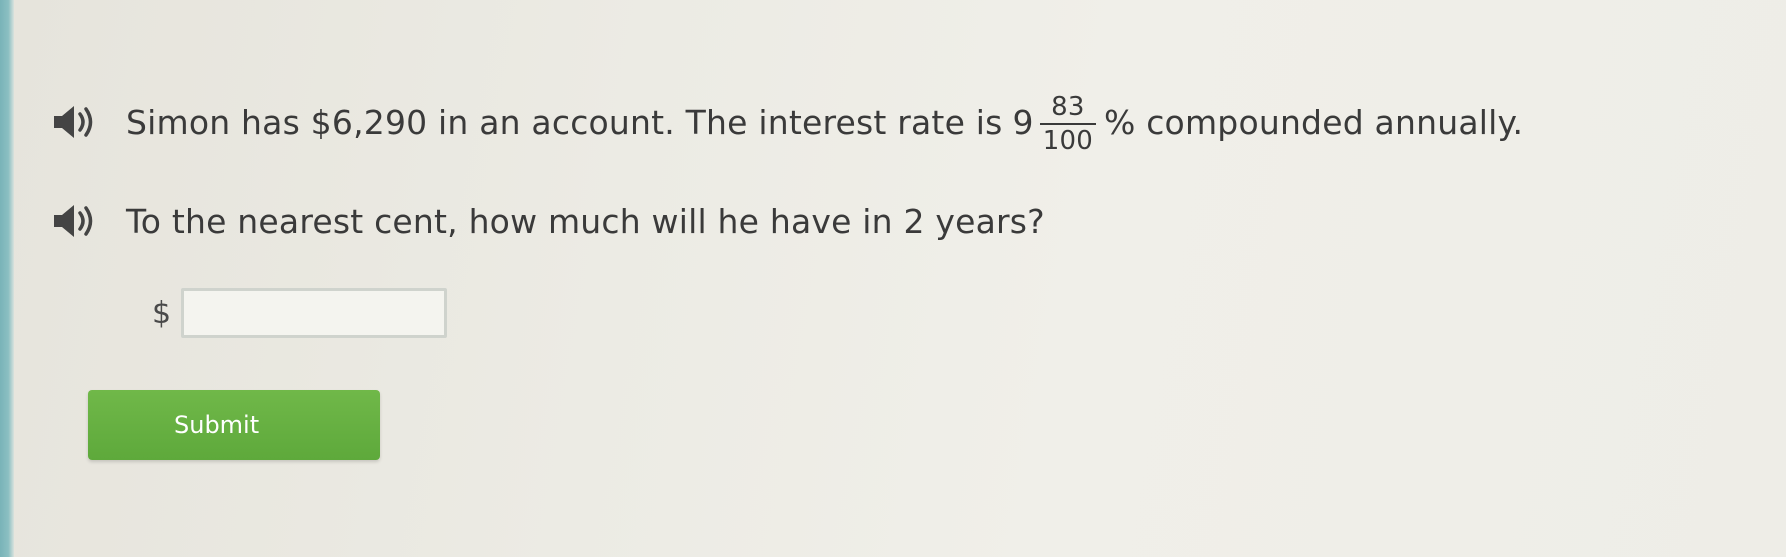 This screenshot has height=557, width=1786. I want to click on answer-row: $, so click(300, 313).